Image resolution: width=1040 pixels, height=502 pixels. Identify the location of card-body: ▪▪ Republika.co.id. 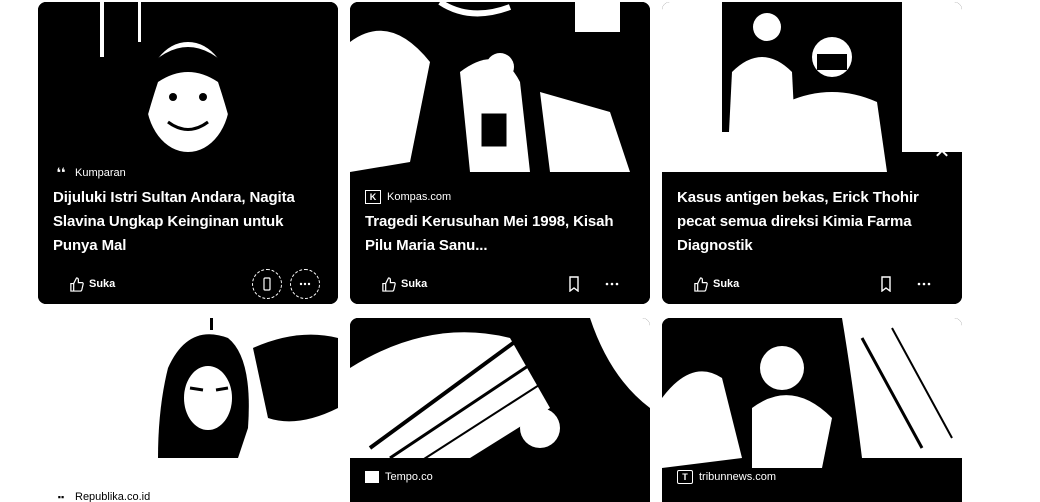
(188, 496).